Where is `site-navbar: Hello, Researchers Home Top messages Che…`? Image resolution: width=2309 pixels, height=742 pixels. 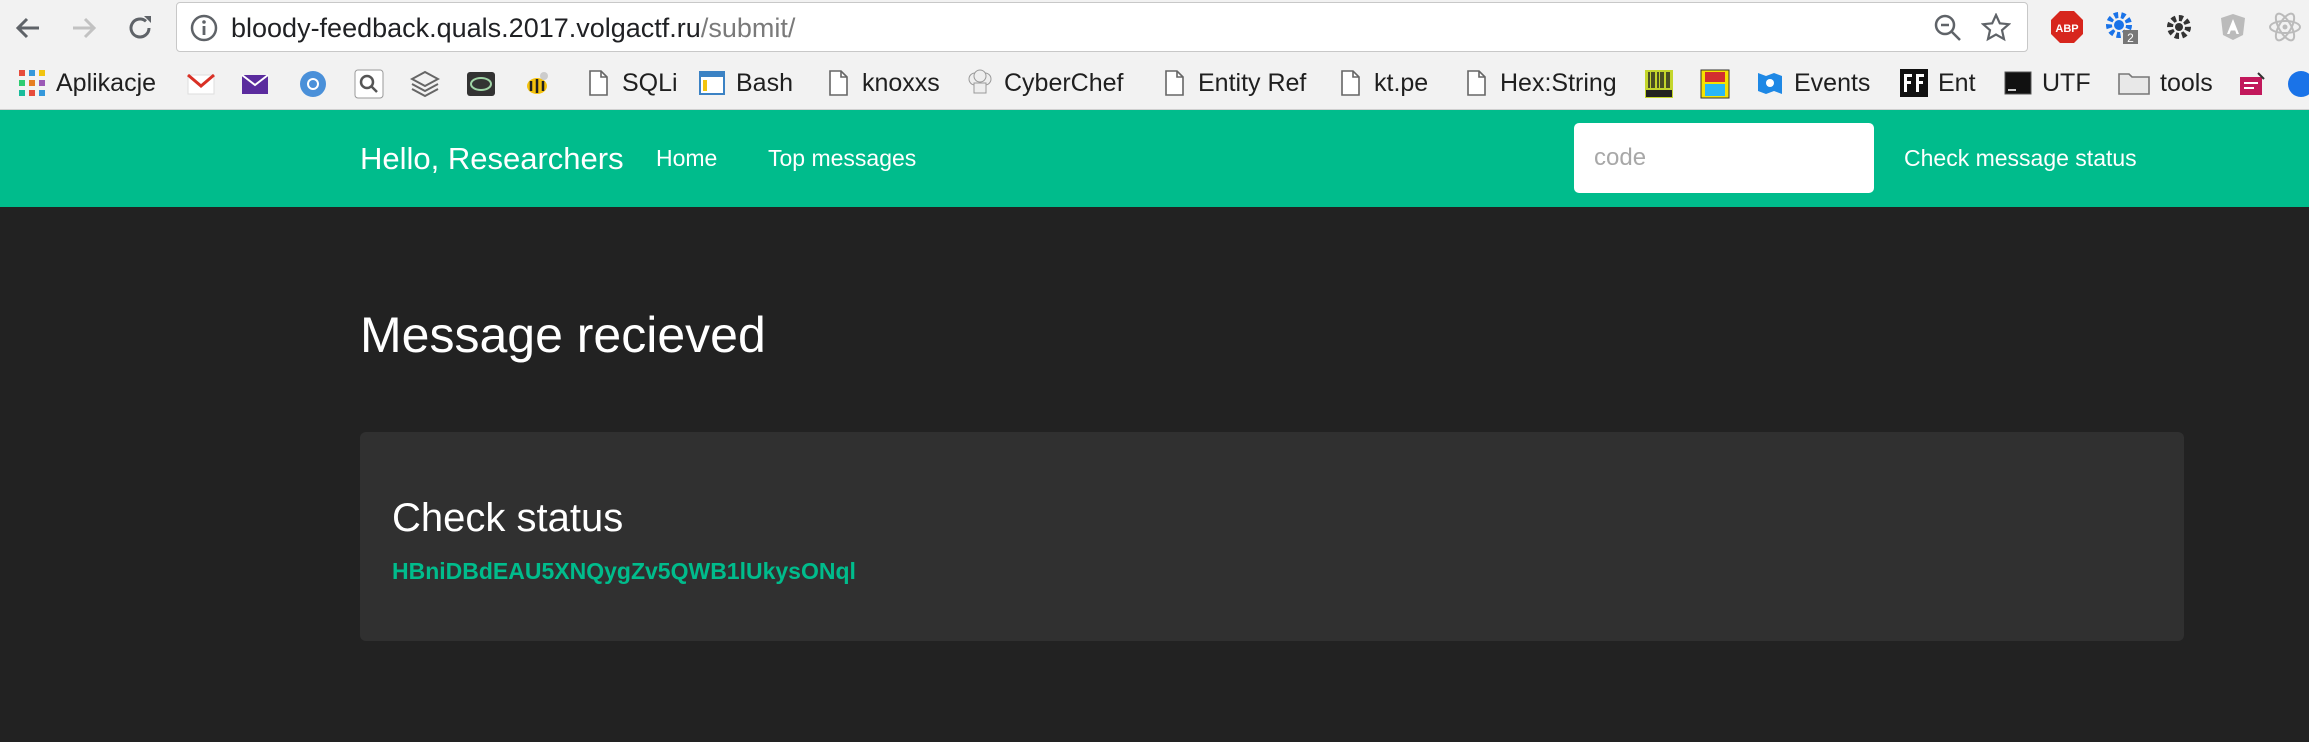
site-navbar: Hello, Researchers Home Top messages Che… is located at coordinates (1154, 158).